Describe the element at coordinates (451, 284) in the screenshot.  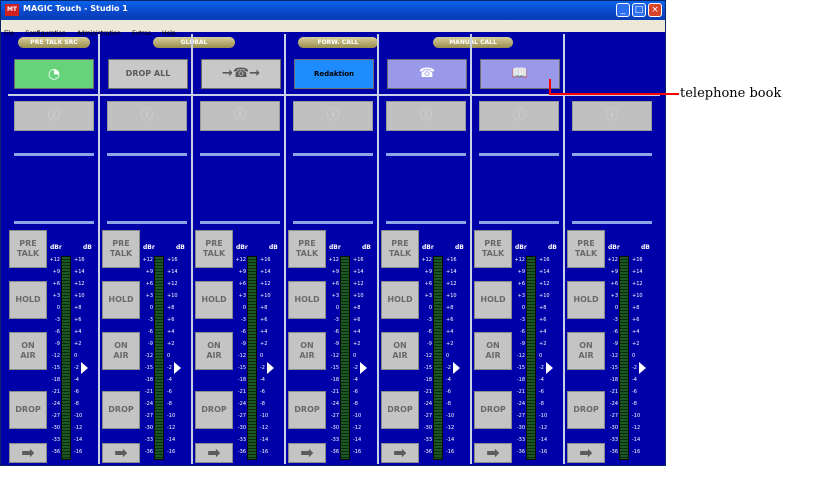
I see `meter-tick-db: +12` at that location.